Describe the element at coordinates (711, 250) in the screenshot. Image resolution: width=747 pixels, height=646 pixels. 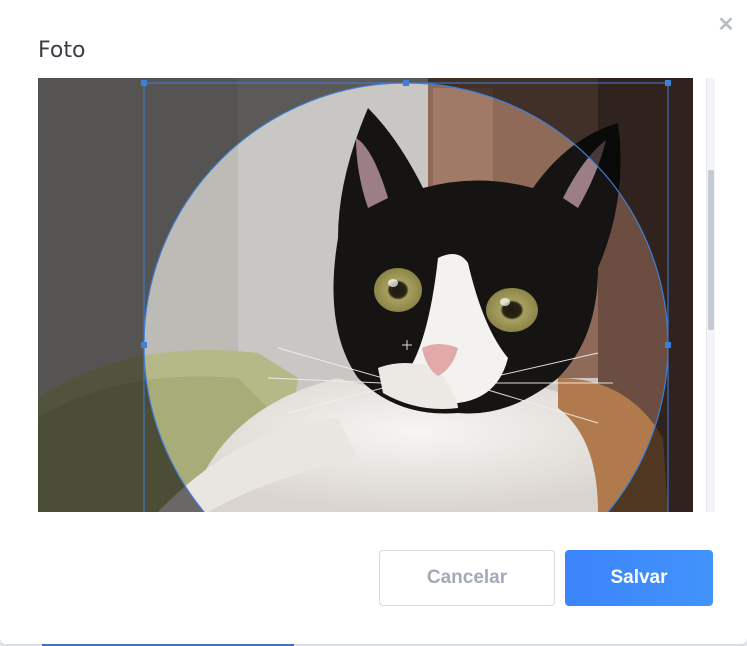
I see `scrollbar-thumb` at that location.